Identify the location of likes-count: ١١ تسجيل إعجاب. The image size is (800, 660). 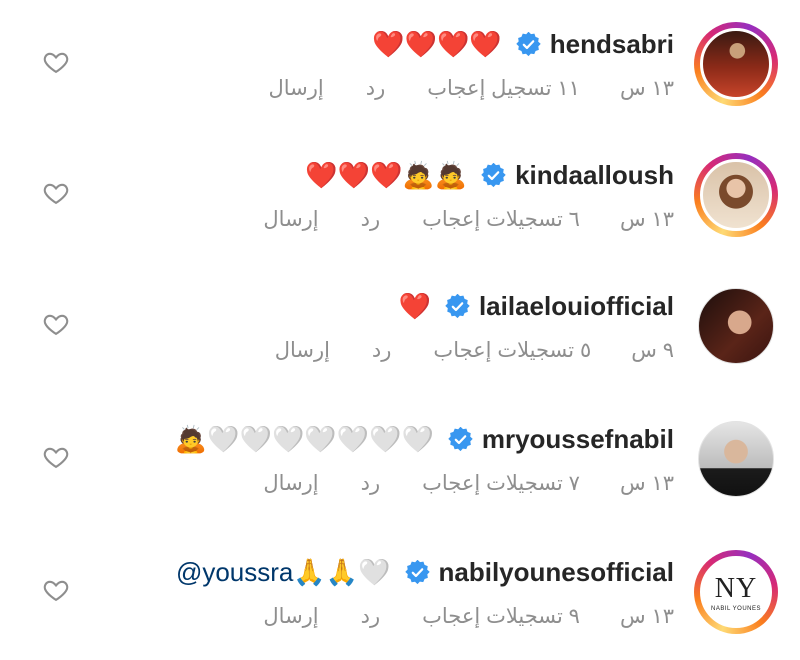
(503, 88).